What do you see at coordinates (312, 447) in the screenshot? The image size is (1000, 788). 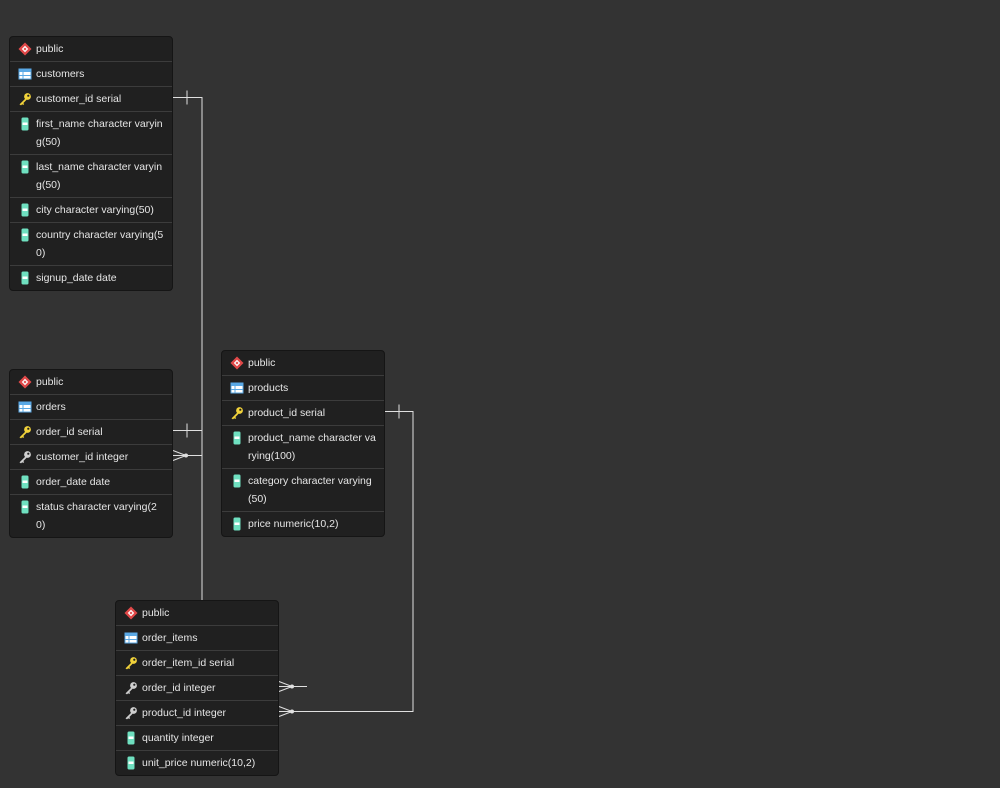 I see `column-row-label: product_name character varying(100)` at bounding box center [312, 447].